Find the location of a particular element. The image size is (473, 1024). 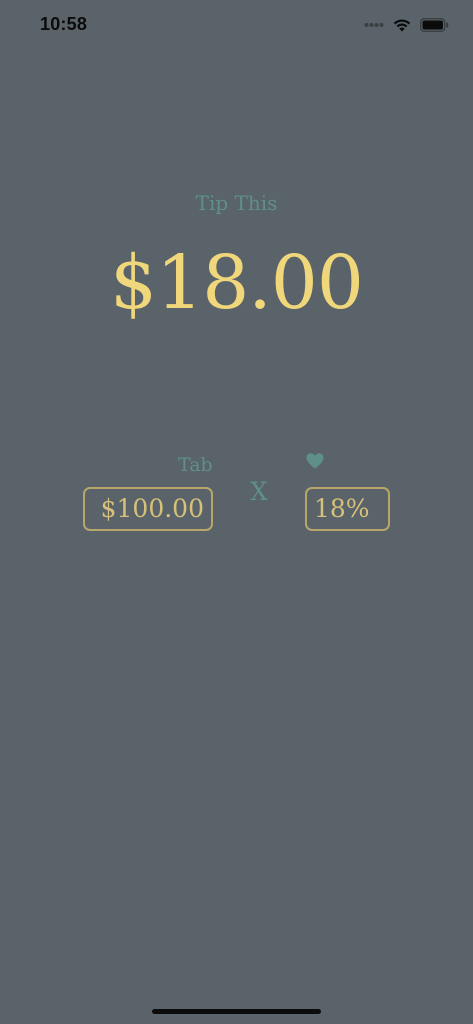

home-indicator is located at coordinates (236, 1011).